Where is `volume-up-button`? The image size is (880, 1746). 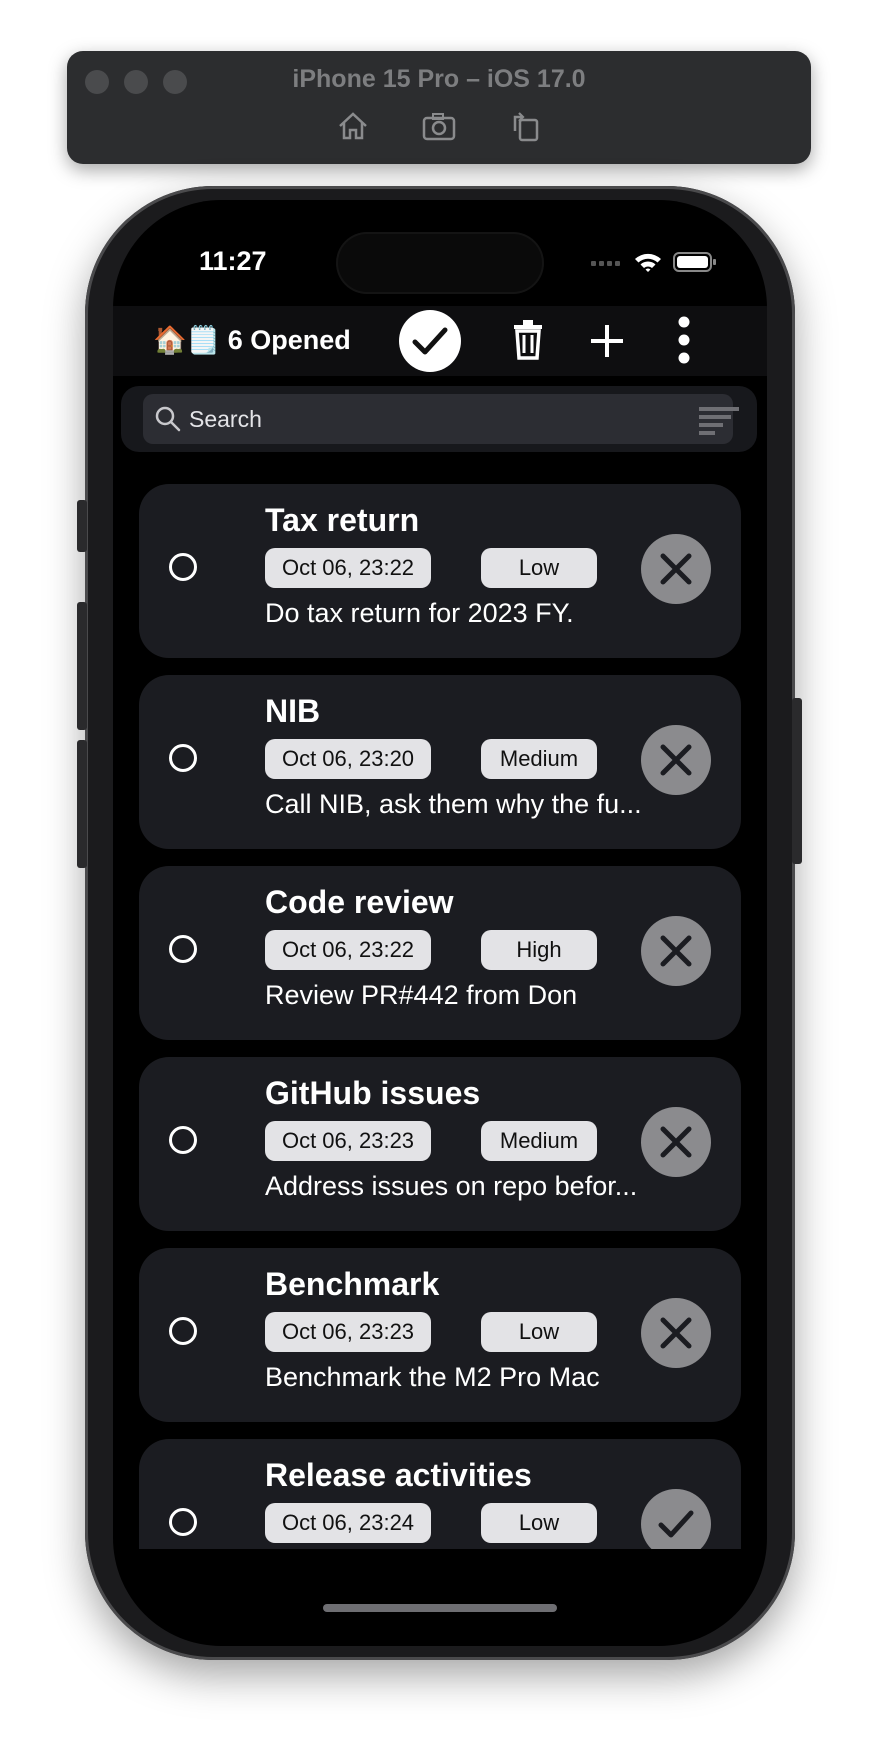
volume-up-button is located at coordinates (82, 666).